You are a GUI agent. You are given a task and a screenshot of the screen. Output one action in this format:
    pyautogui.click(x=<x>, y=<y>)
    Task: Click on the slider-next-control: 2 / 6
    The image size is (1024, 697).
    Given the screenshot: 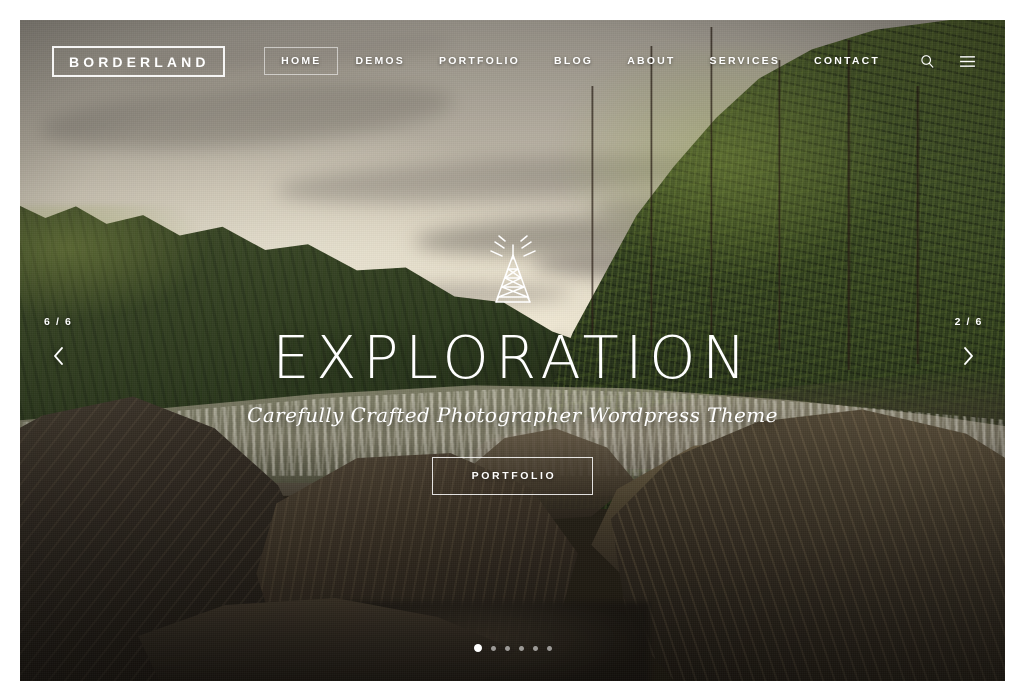 What is the action you would take?
    pyautogui.click(x=969, y=343)
    